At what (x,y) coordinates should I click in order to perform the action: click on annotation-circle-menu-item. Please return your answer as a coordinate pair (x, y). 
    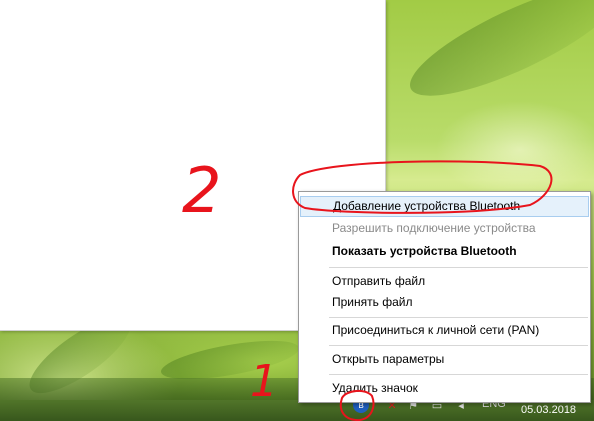
    Looking at the image, I should click on (422, 187).